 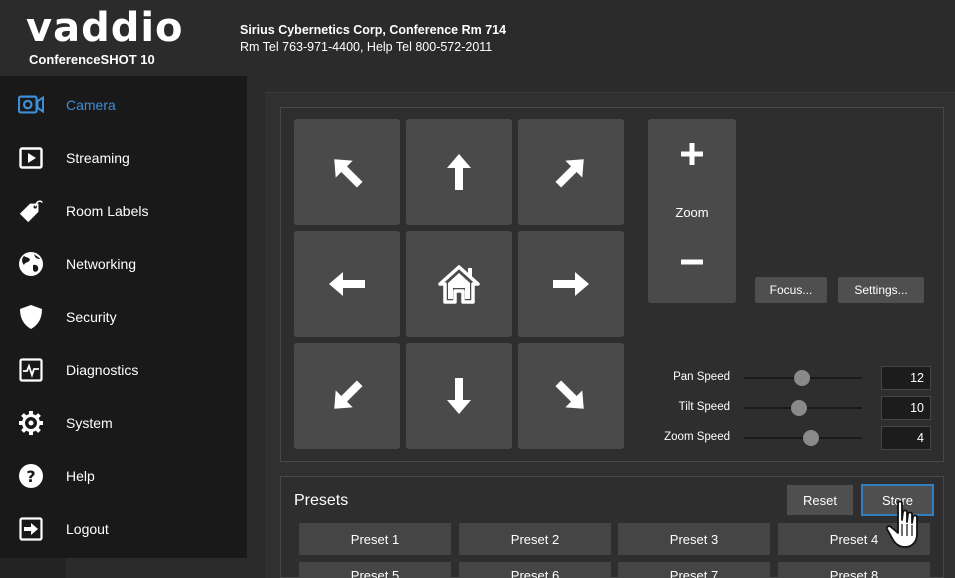 I want to click on camera-icon, so click(x=31, y=105).